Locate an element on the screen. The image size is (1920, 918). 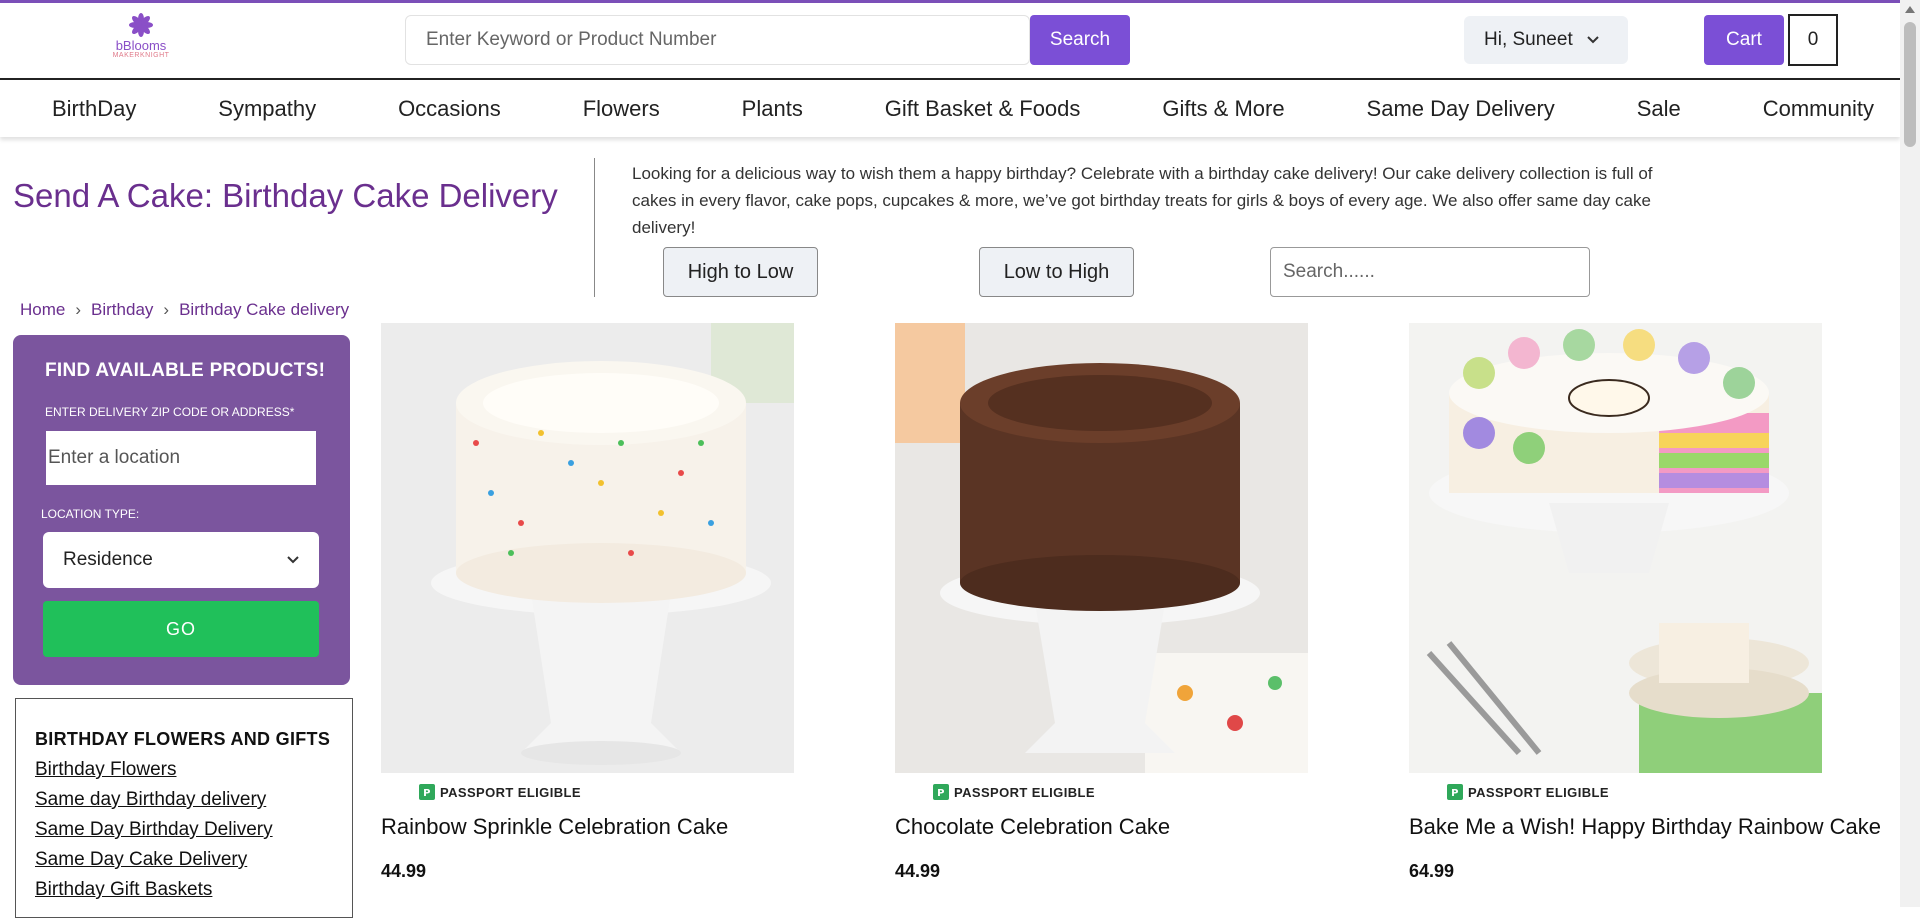
logo-brand-text: bBlooms is located at coordinates (141, 45).